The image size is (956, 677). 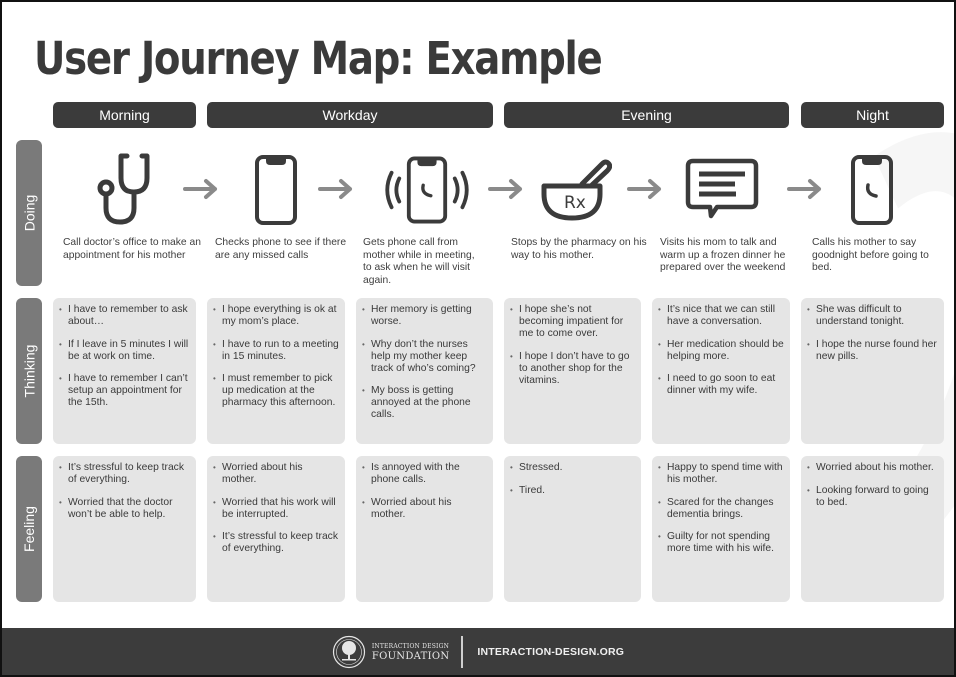 What do you see at coordinates (126, 190) in the screenshot?
I see `stethoscope-icon` at bounding box center [126, 190].